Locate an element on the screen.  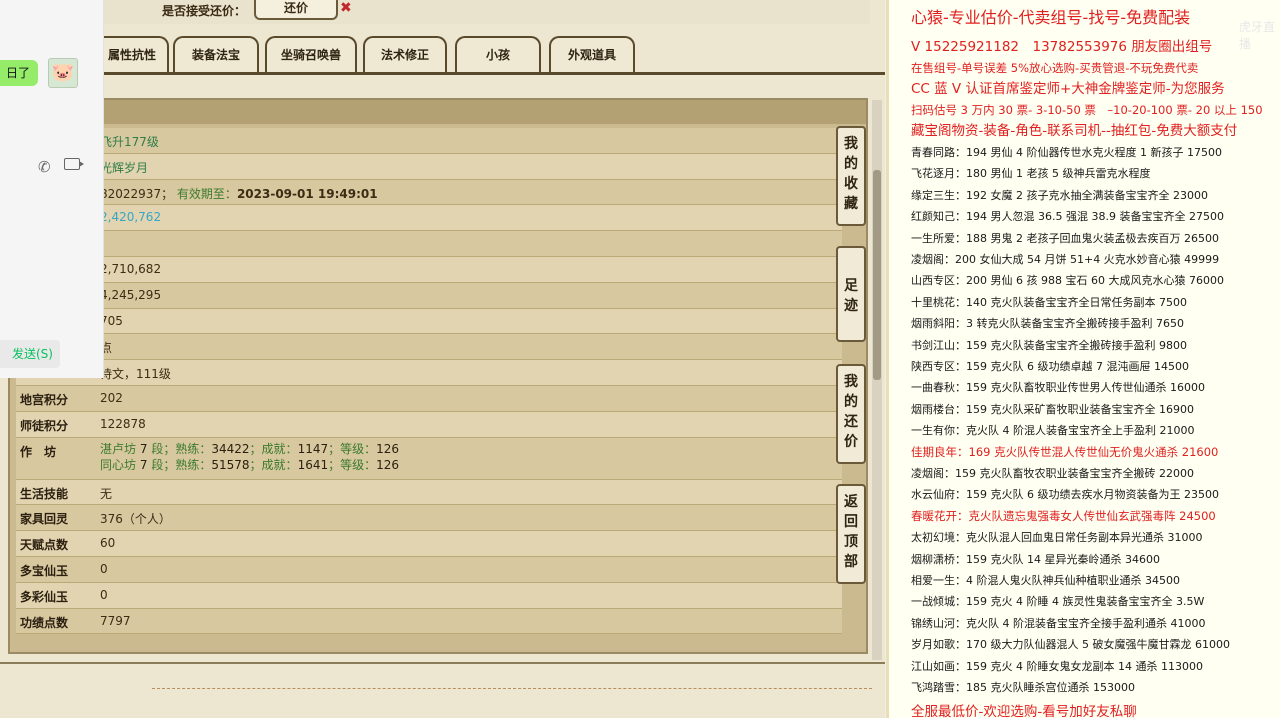
ad-line: 红颜知己：194 男人忽混 36.5 强混 38.9 装备宝宝齐全 27500 is located at coordinates (1067, 217).